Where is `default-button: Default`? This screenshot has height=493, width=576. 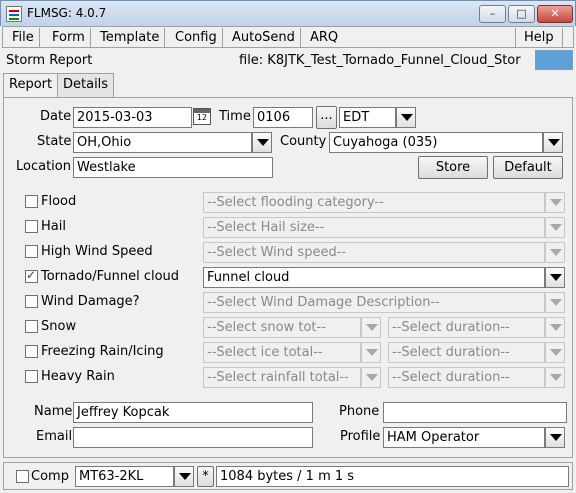
default-button: Default is located at coordinates (528, 167).